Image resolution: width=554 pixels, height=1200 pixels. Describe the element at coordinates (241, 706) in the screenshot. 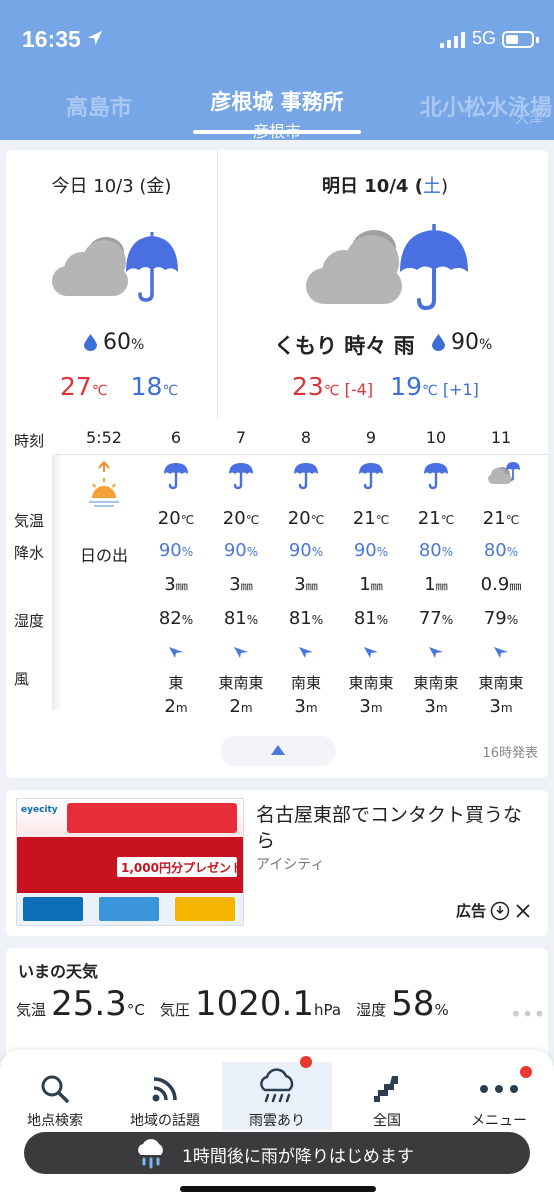

I see `hour-wind-speed: 2m` at that location.